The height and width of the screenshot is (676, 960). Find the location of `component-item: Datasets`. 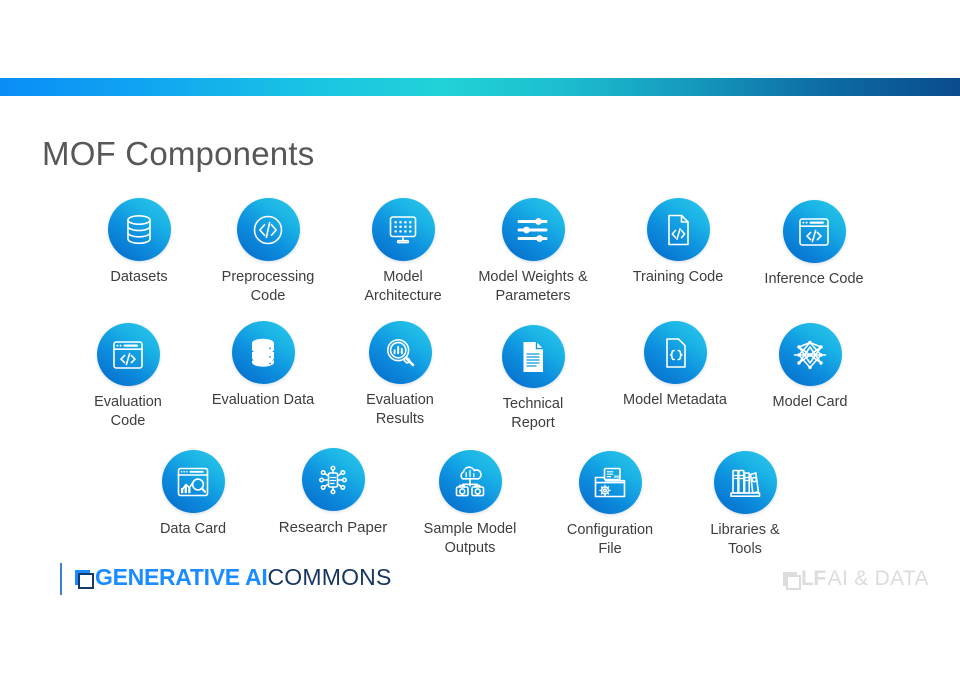

component-item: Datasets is located at coordinates (139, 242).